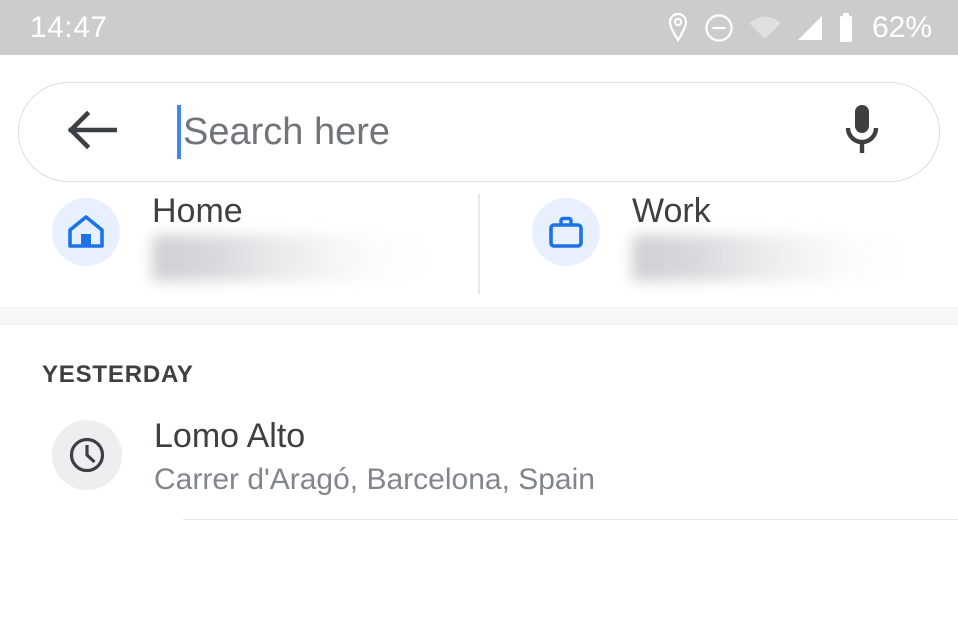 This screenshot has height=618, width=958. What do you see at coordinates (87, 455) in the screenshot?
I see `clock-icon` at bounding box center [87, 455].